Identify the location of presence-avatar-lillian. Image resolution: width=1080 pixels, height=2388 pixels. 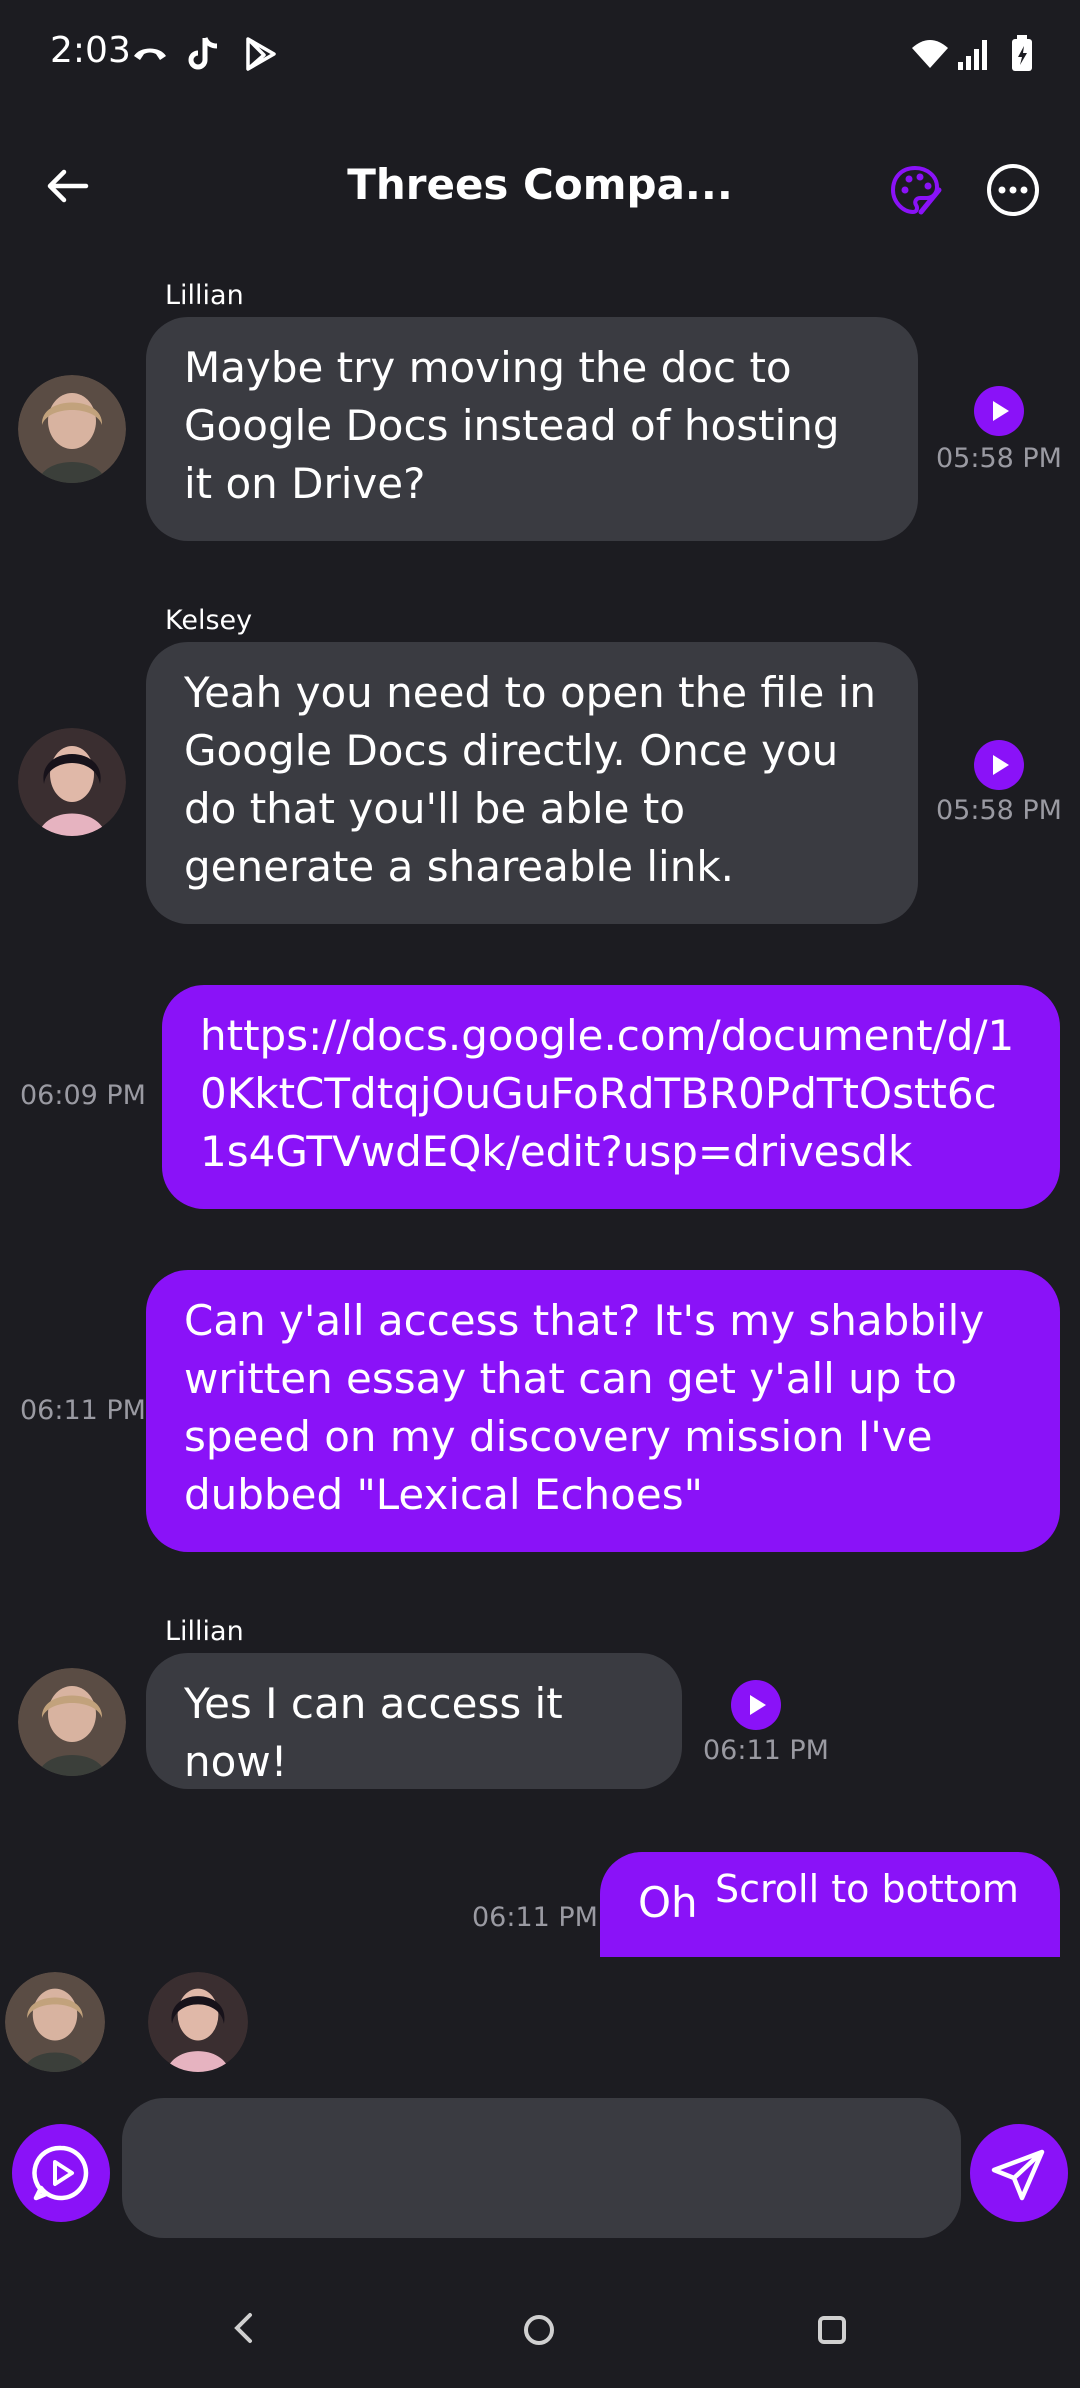
(55, 2022).